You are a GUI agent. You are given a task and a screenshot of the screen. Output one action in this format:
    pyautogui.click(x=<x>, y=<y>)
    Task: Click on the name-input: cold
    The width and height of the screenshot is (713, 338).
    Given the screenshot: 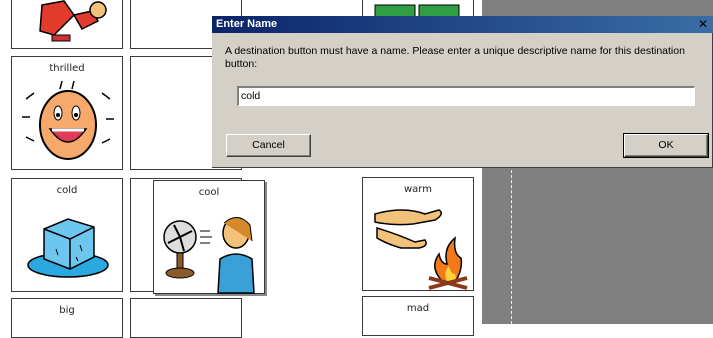 What is the action you would take?
    pyautogui.click(x=466, y=96)
    